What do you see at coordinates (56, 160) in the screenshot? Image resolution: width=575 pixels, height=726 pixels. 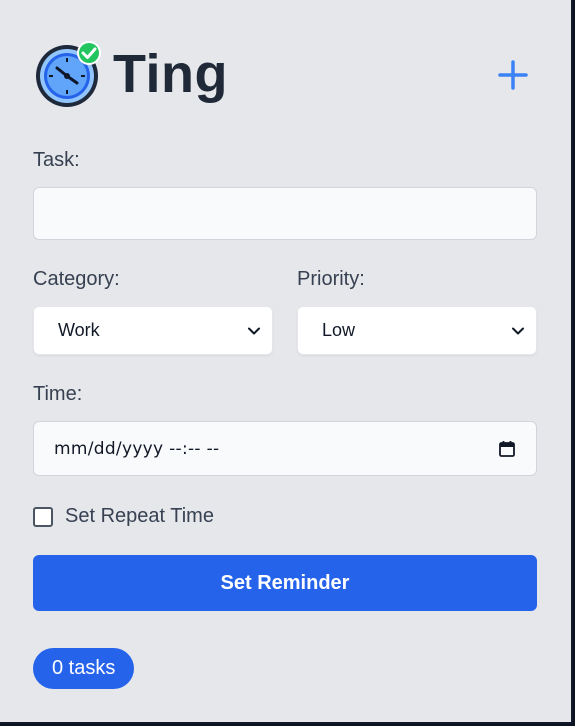 I see `task-label: Task:` at bounding box center [56, 160].